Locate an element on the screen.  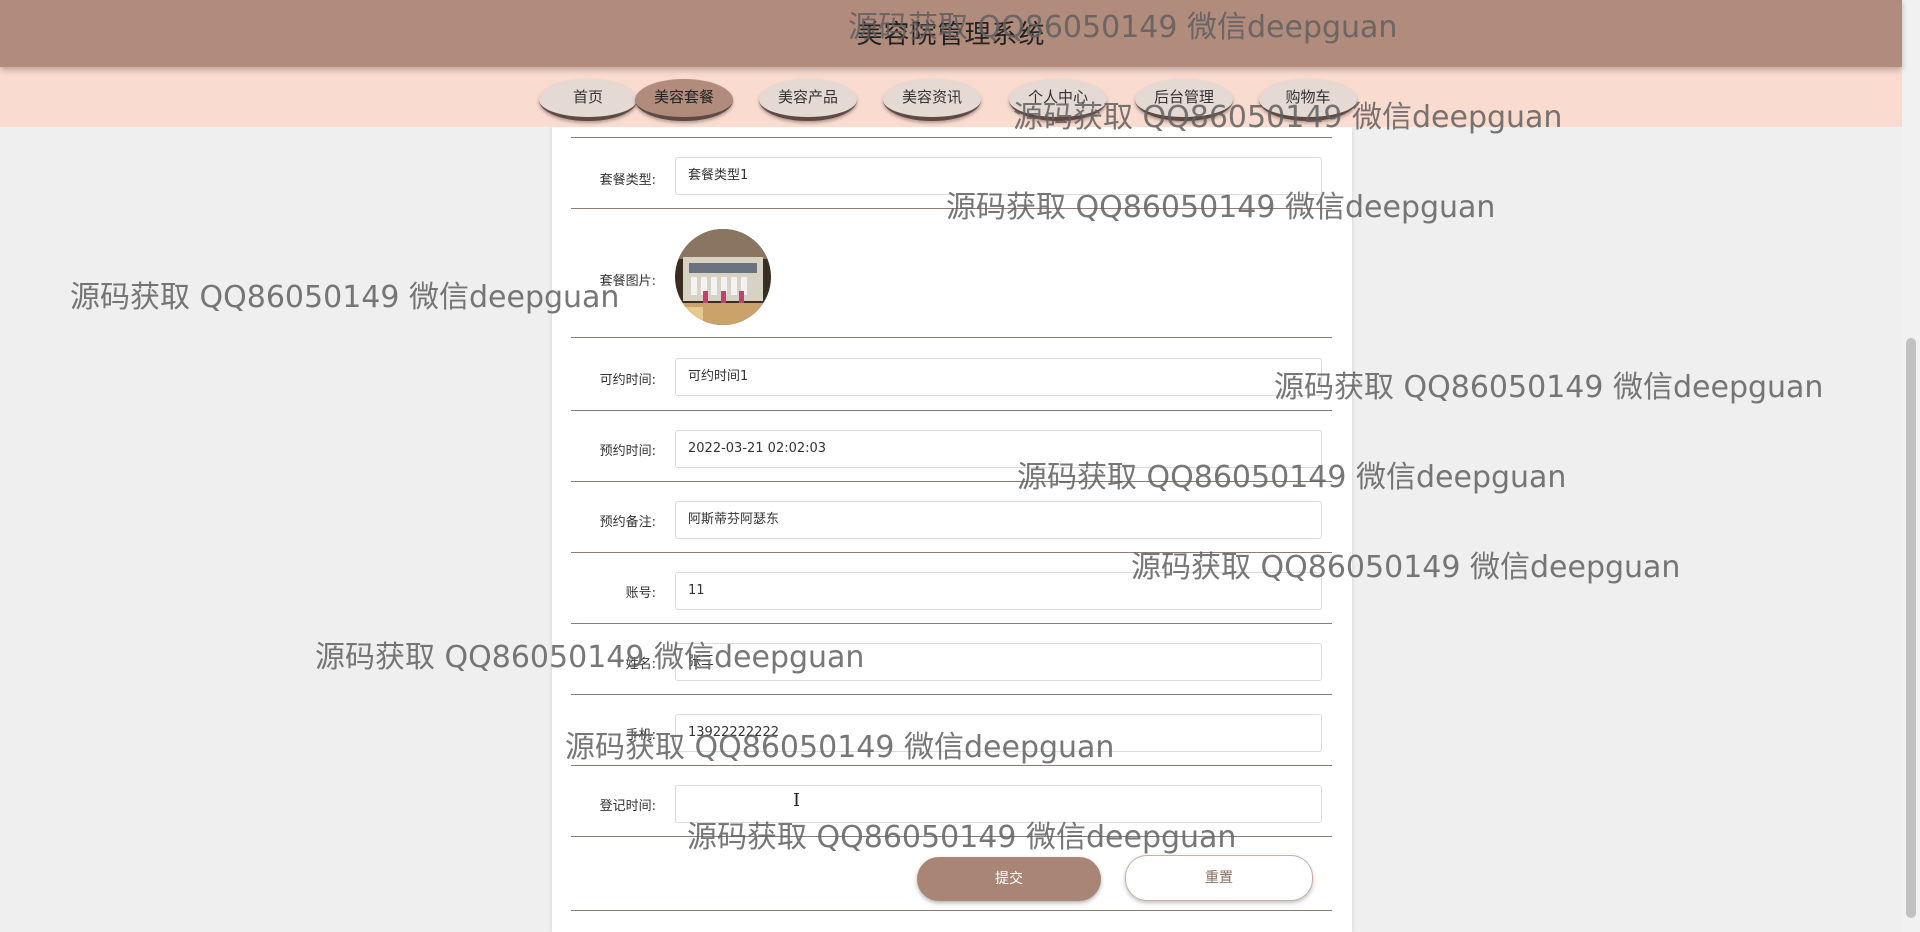
row-phone: 手机: 13922222222 is located at coordinates (951, 737).